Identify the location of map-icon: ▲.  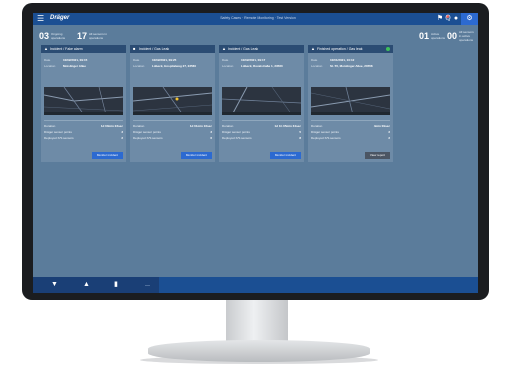
(86, 285).